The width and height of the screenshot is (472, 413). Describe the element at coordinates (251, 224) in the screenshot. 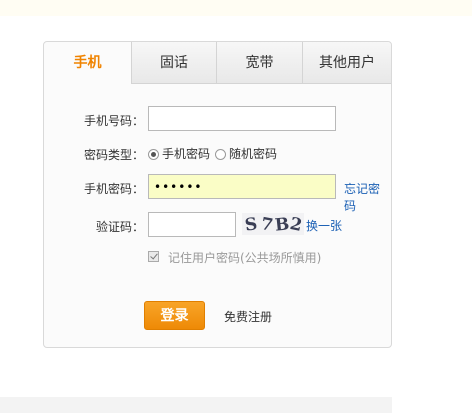

I see `captcha-char: S` at that location.